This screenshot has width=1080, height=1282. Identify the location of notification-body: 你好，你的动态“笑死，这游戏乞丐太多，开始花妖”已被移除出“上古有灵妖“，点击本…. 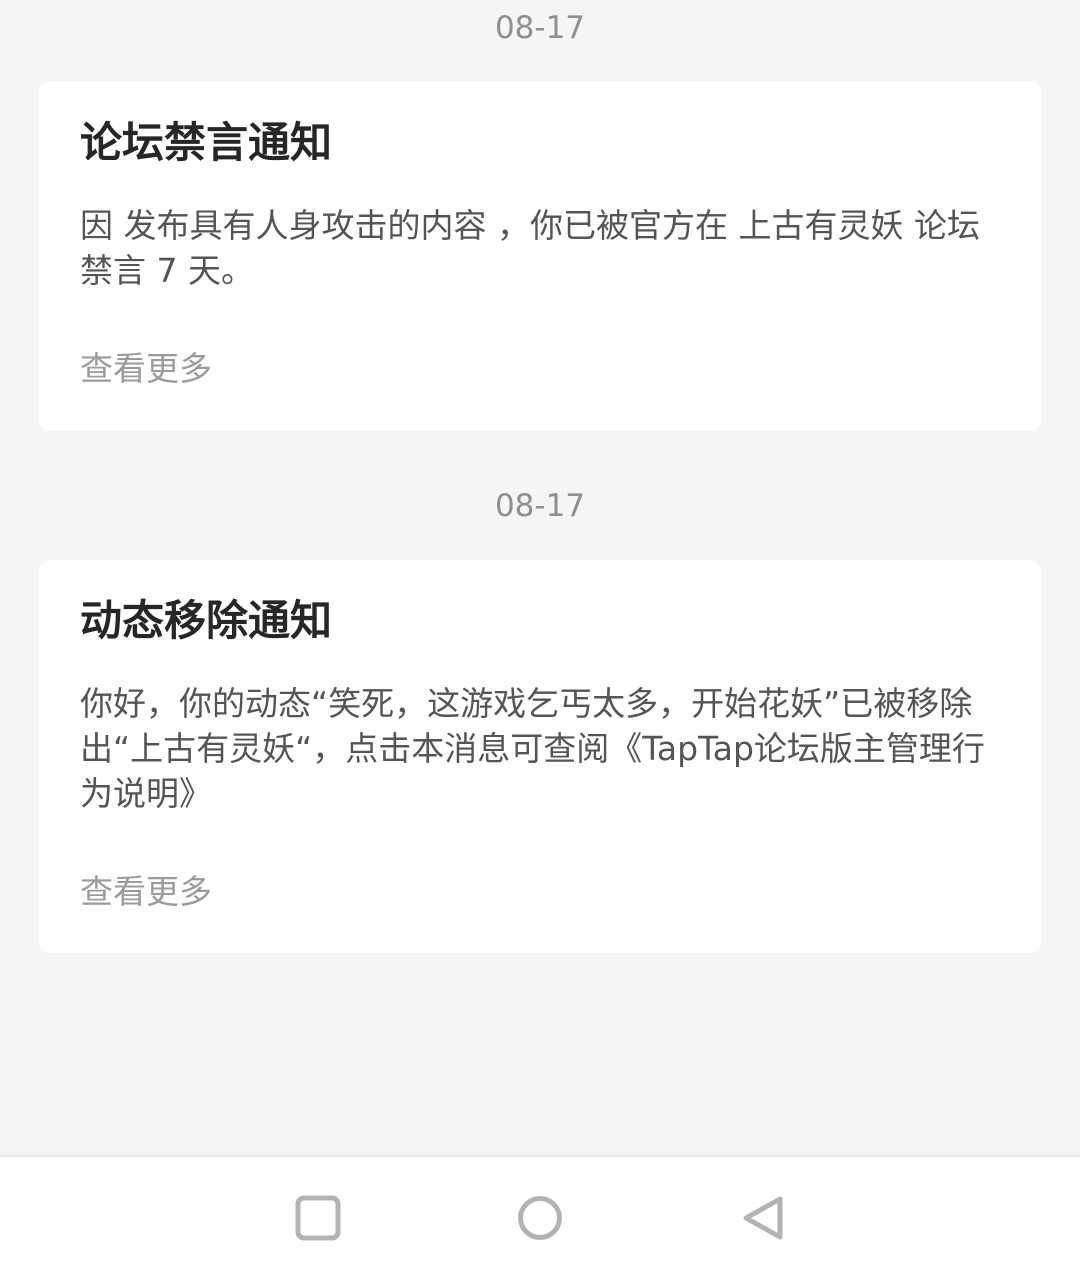
(532, 748).